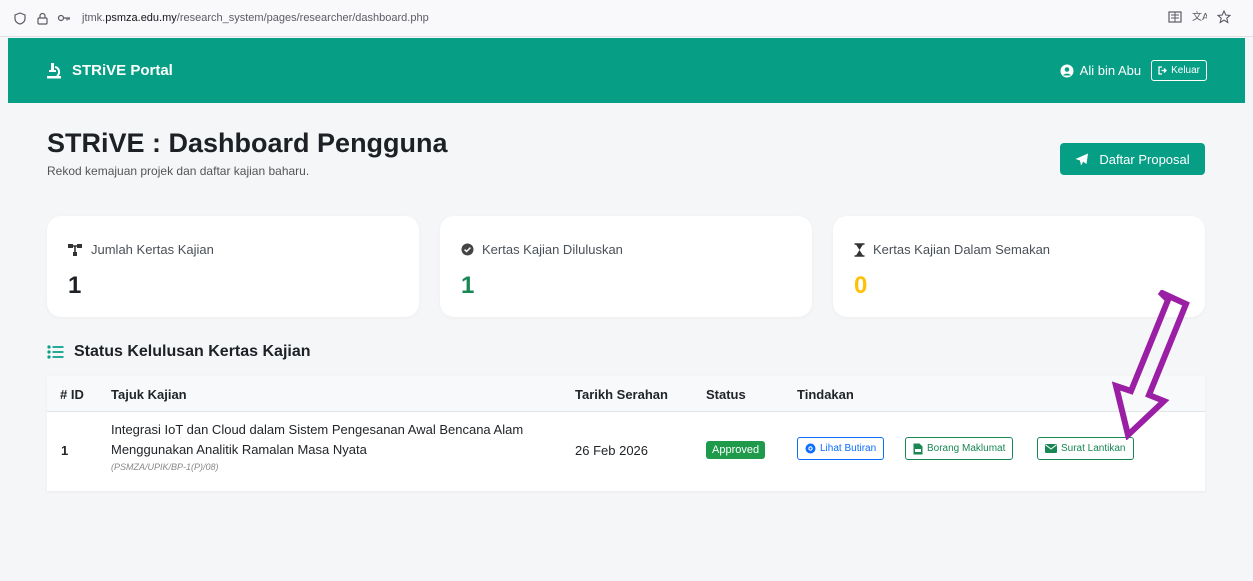  What do you see at coordinates (64, 18) in the screenshot?
I see `permissions-icon` at bounding box center [64, 18].